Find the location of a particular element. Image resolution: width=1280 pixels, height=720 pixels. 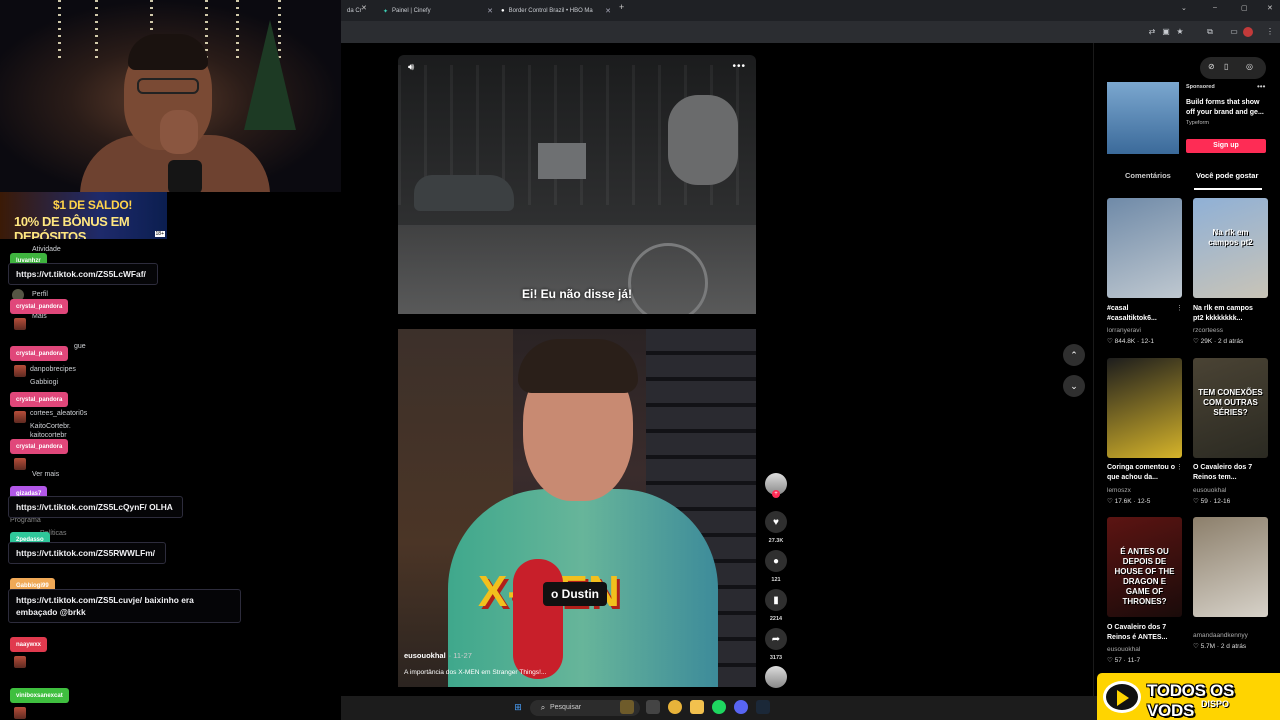

profile-avatar is located at coordinates (1248, 32).